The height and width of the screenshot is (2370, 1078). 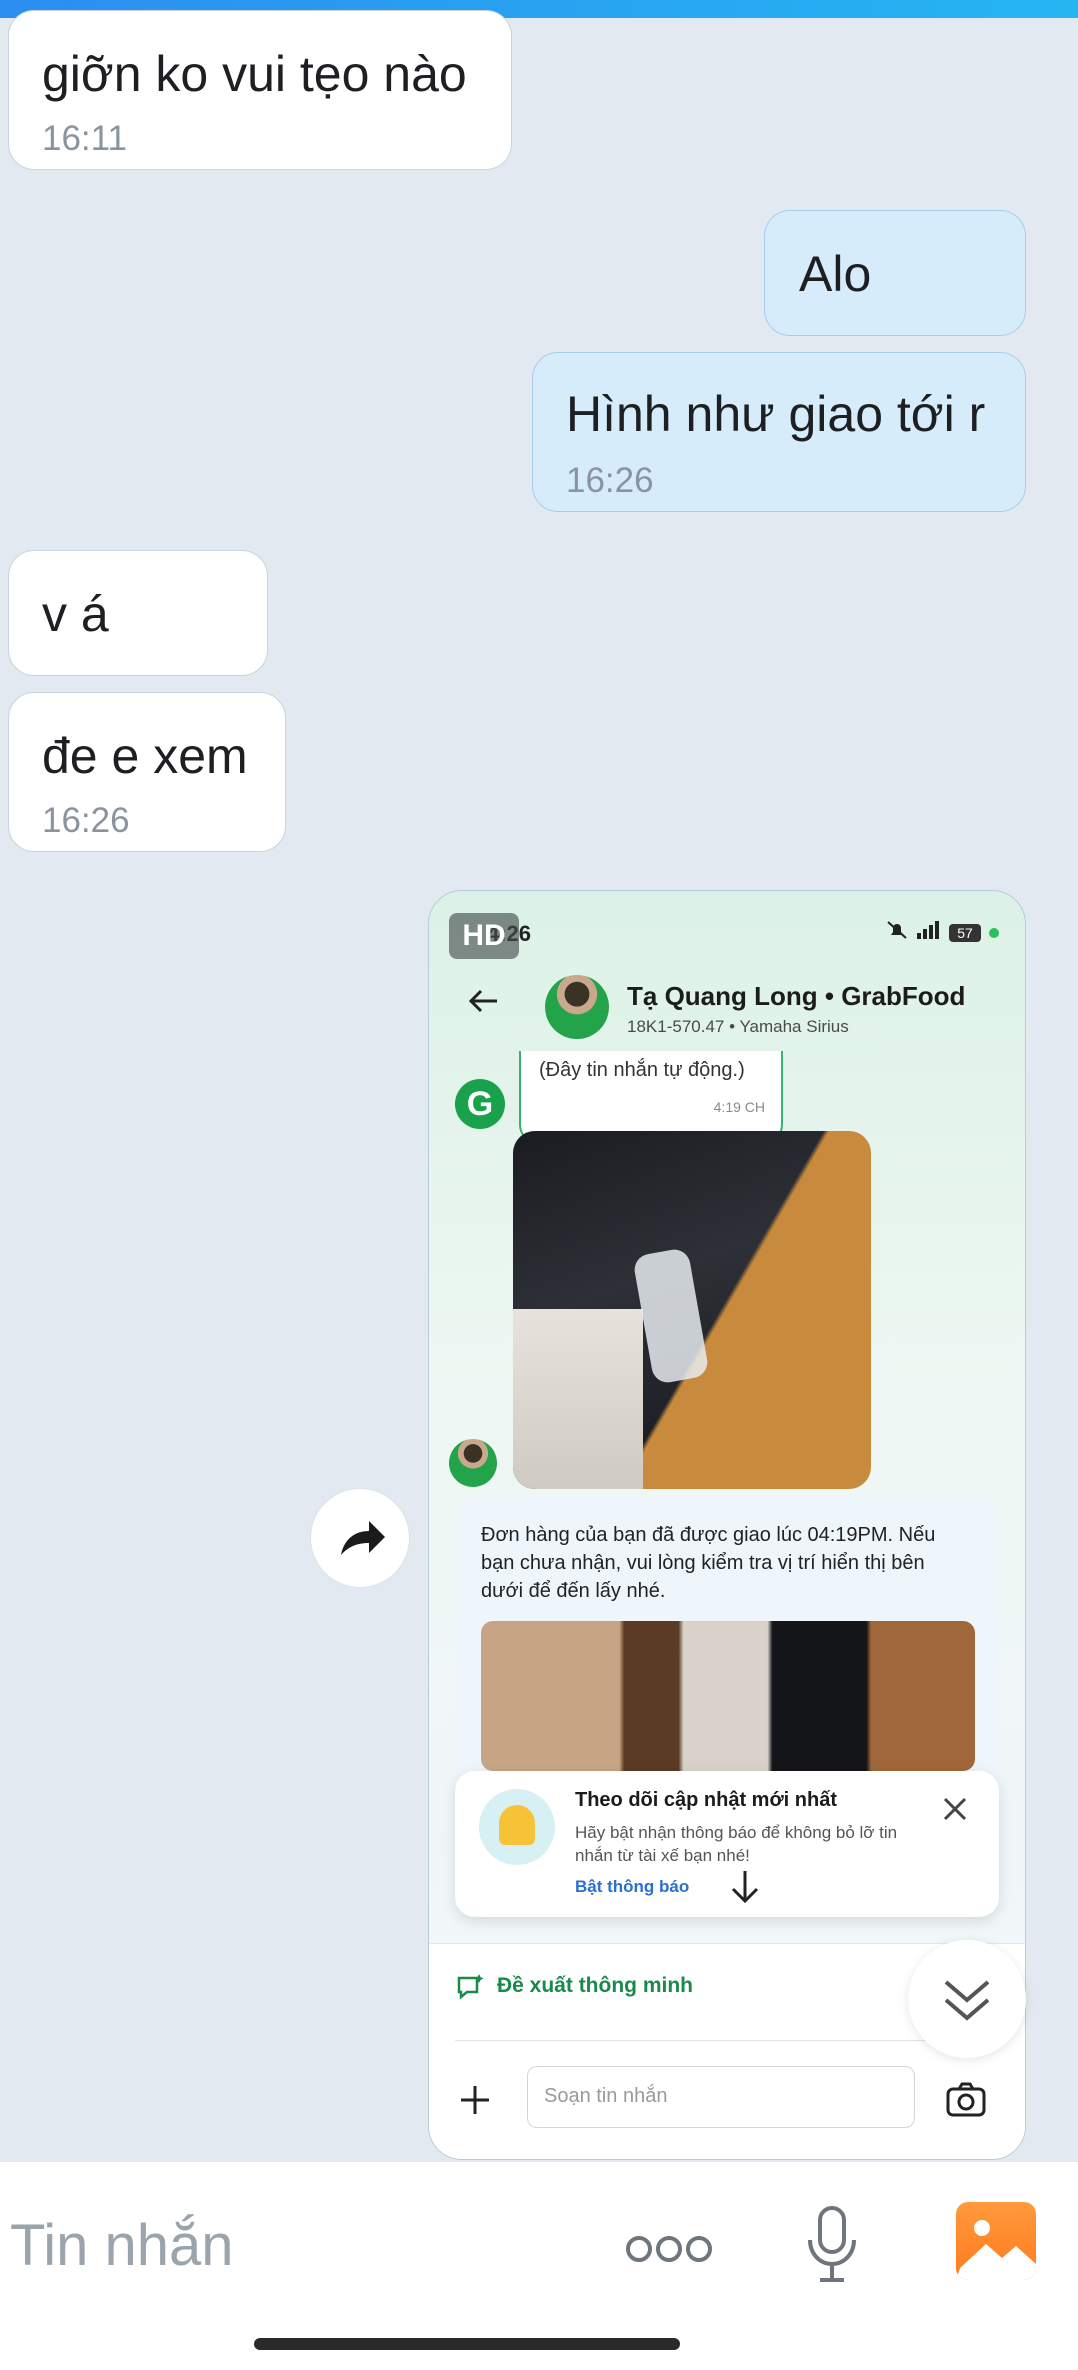 I want to click on message-text: Hình như giao tới r, so click(x=776, y=414).